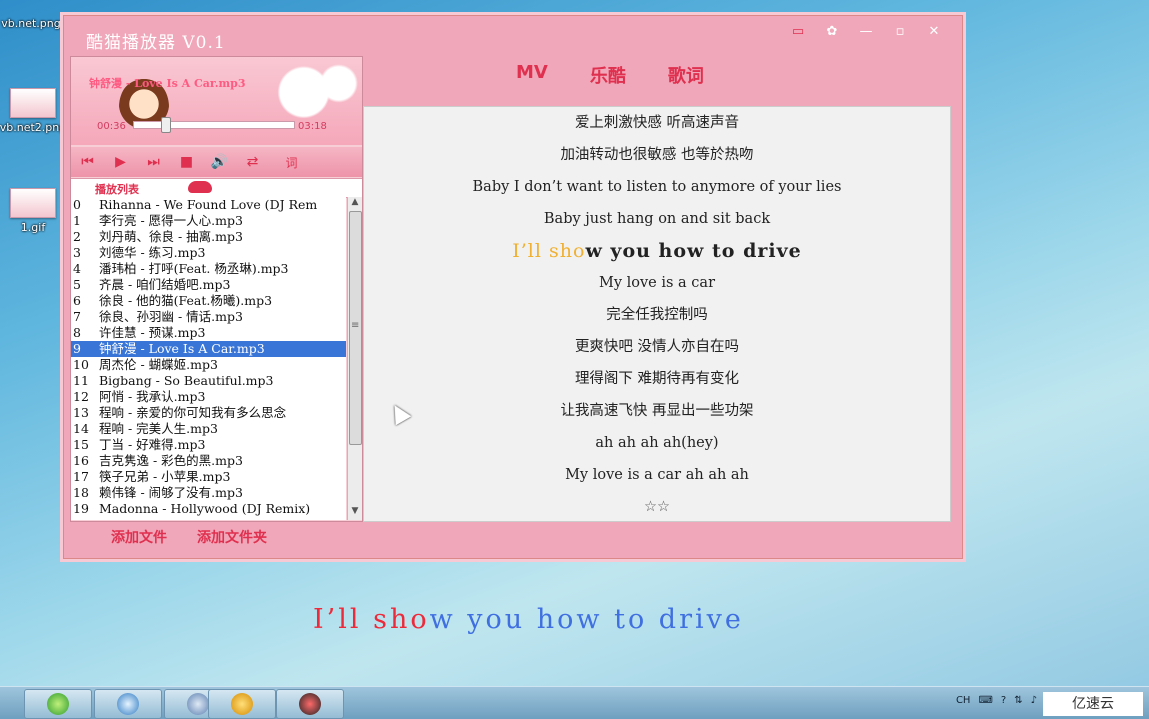  I want to click on tab-mv: MV, so click(532, 75).